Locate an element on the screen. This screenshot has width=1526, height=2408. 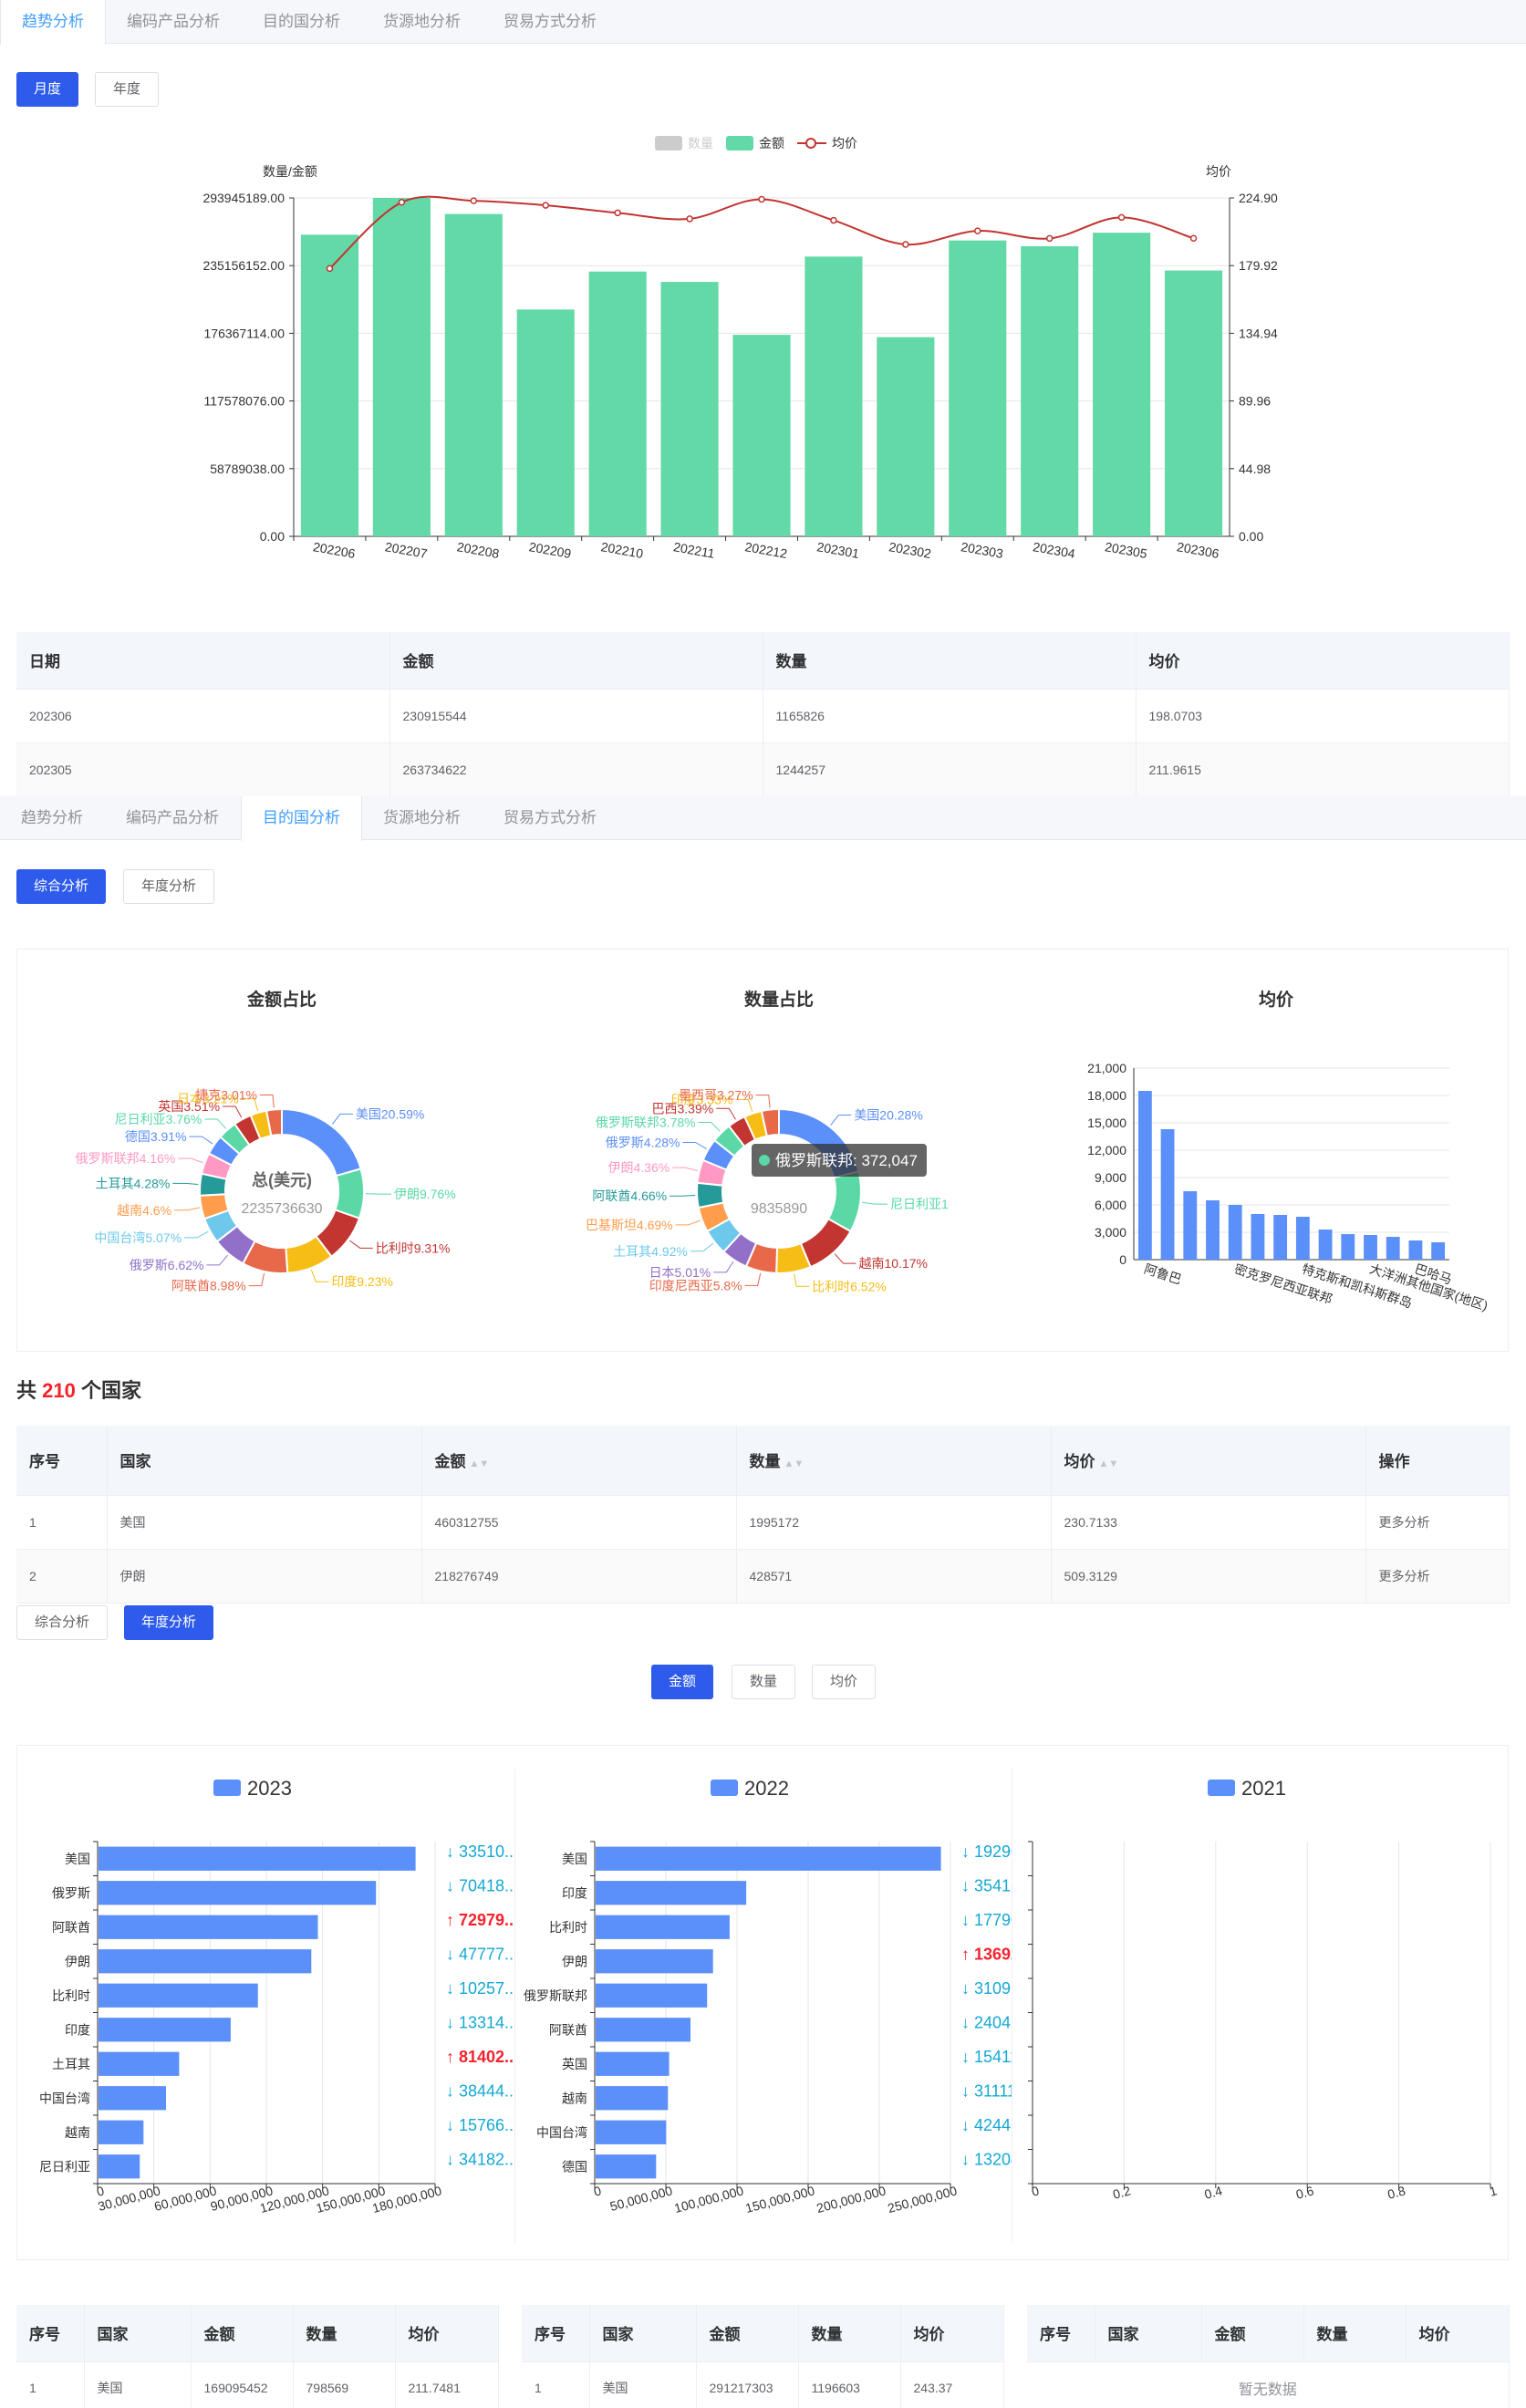
legend-qty-swatch is located at coordinates (669, 143).